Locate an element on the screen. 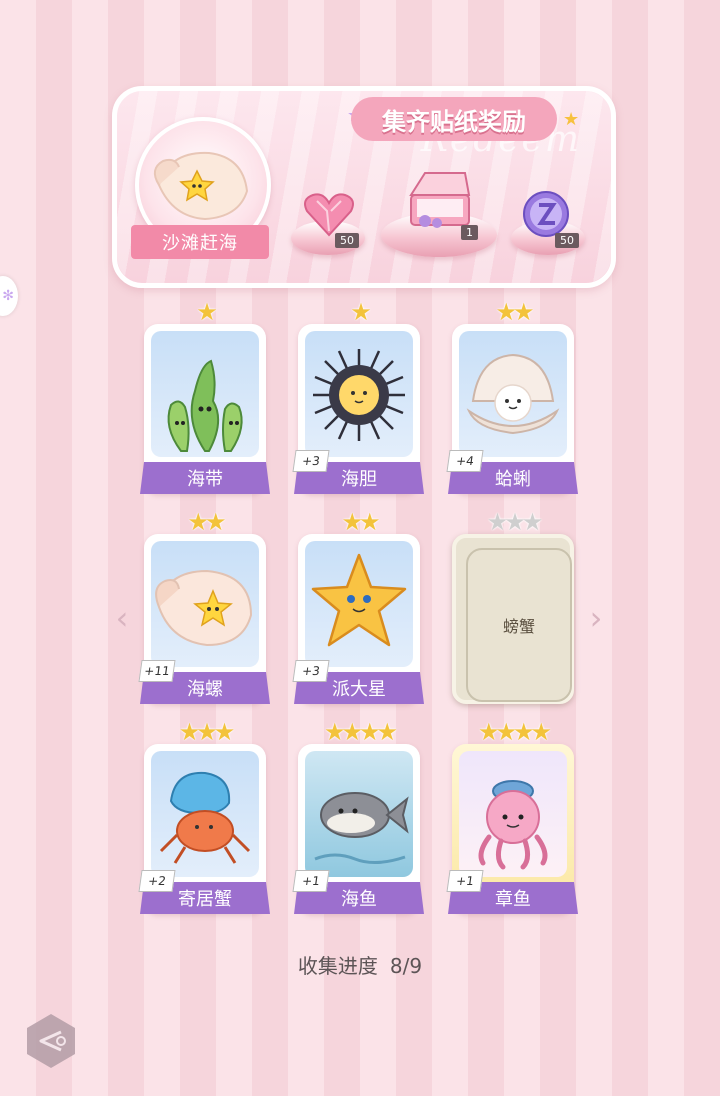  prev-page-button: ‹ is located at coordinates (122, 618).